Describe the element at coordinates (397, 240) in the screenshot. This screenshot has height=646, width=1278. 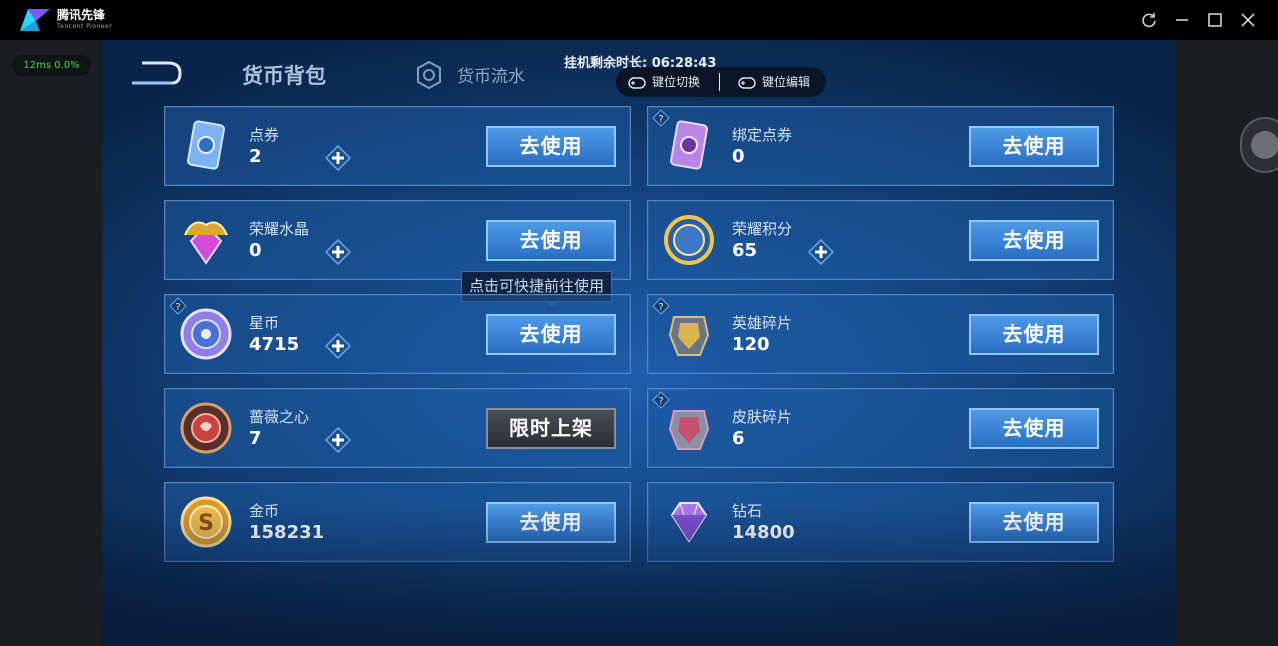
I see `currency-card-glory-crystal: 荣耀水晶 0 去使用` at that location.